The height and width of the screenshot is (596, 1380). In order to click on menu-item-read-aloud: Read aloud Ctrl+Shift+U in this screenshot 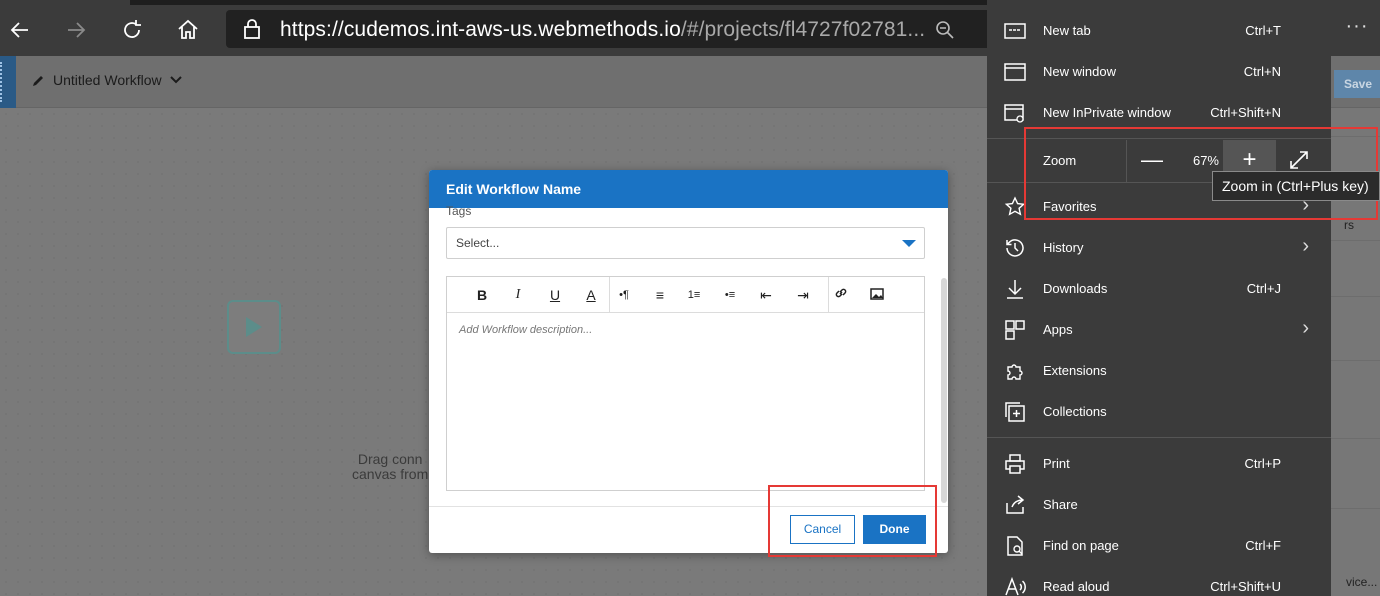, I will do `click(1159, 581)`.